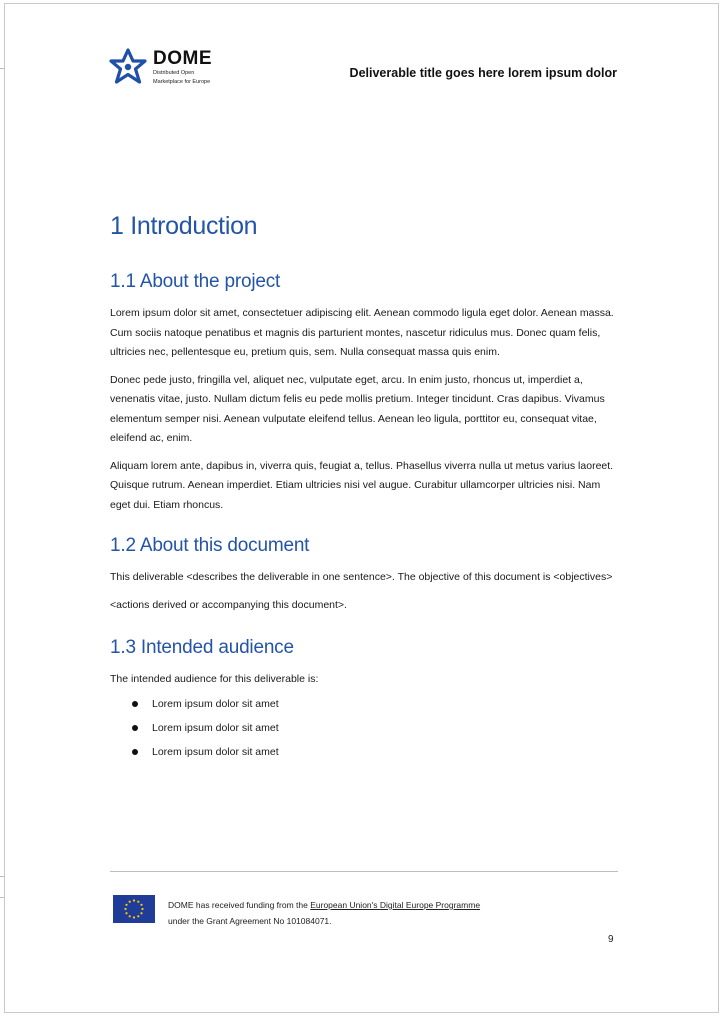 This screenshot has height=1017, width=725. Describe the element at coordinates (182, 58) in the screenshot. I see `logo-title: DOME` at that location.